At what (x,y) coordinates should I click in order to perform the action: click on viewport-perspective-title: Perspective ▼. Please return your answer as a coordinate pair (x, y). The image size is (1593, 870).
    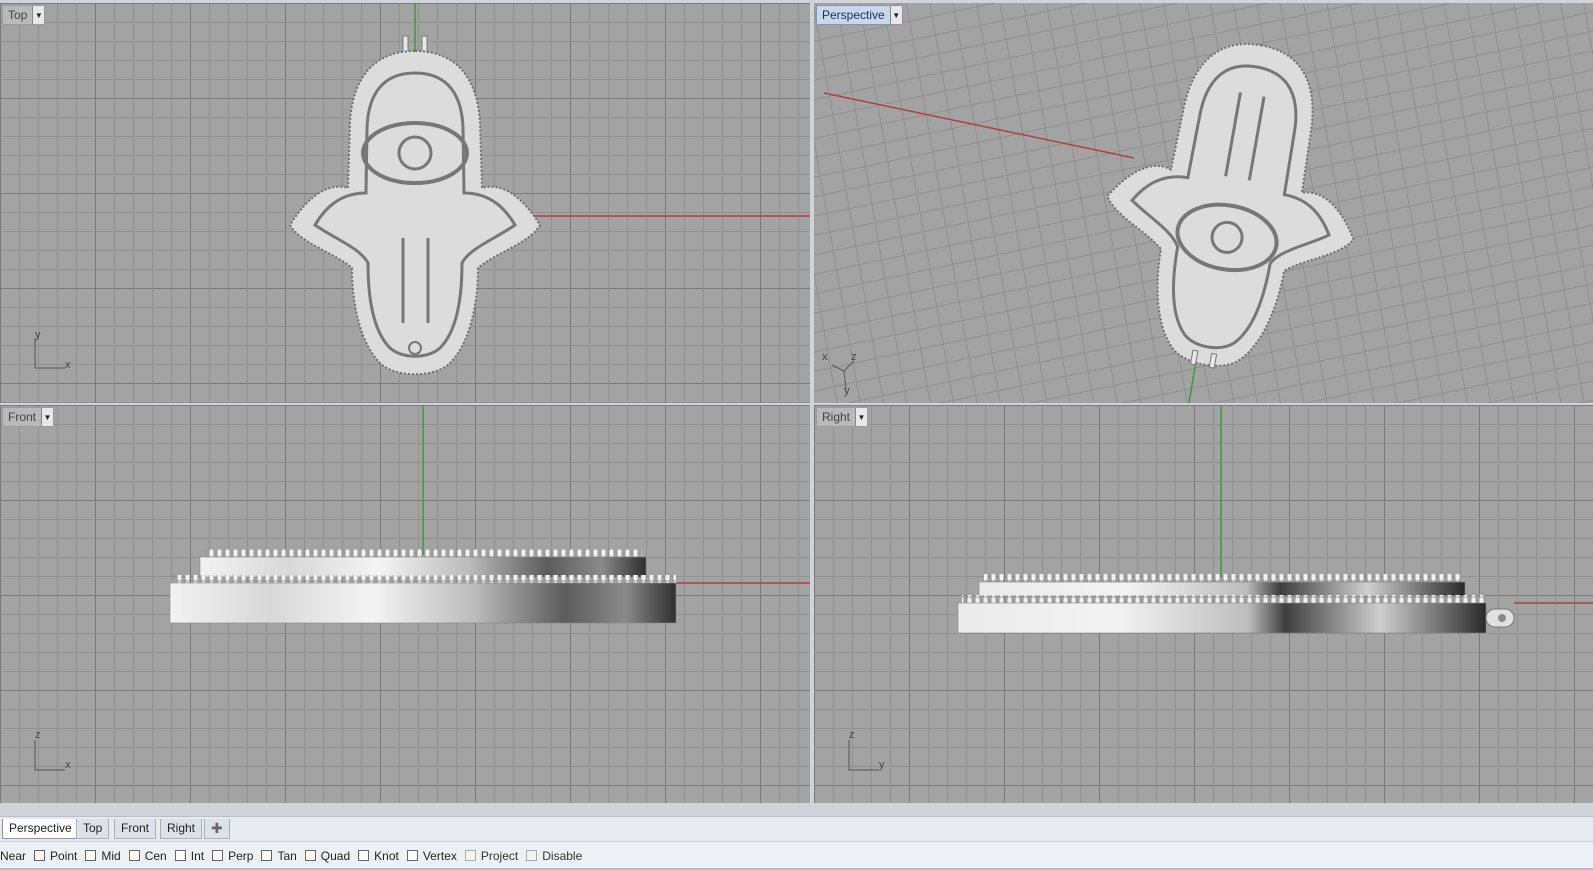
    Looking at the image, I should click on (859, 15).